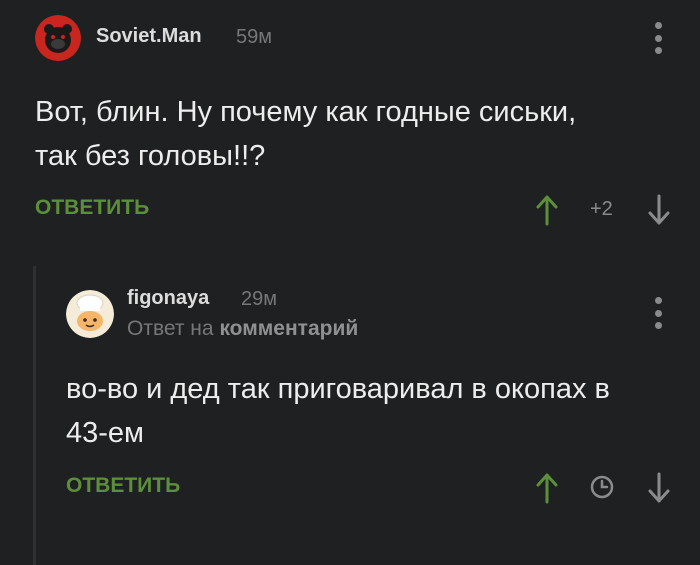 The width and height of the screenshot is (700, 565). Describe the element at coordinates (338, 389) in the screenshot. I see `reply-text-line1: во-во и дед так приговаривал в окопах в` at that location.